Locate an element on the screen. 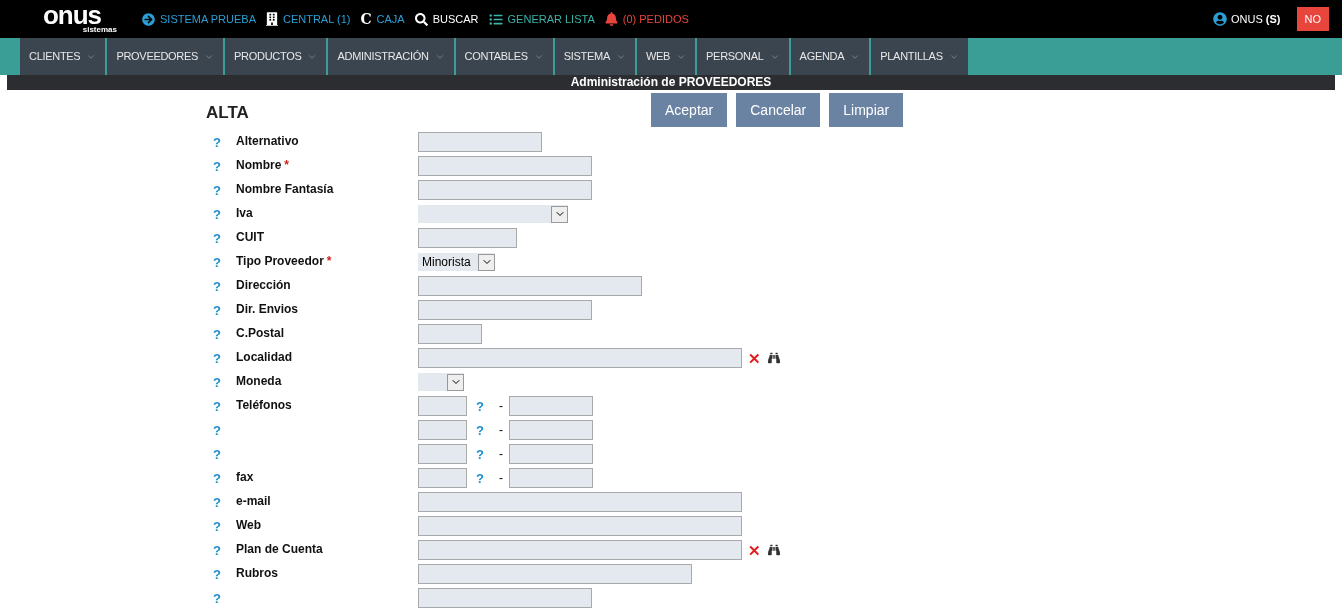 This screenshot has height=612, width=1342. user-name: ONUS (S) is located at coordinates (1256, 19).